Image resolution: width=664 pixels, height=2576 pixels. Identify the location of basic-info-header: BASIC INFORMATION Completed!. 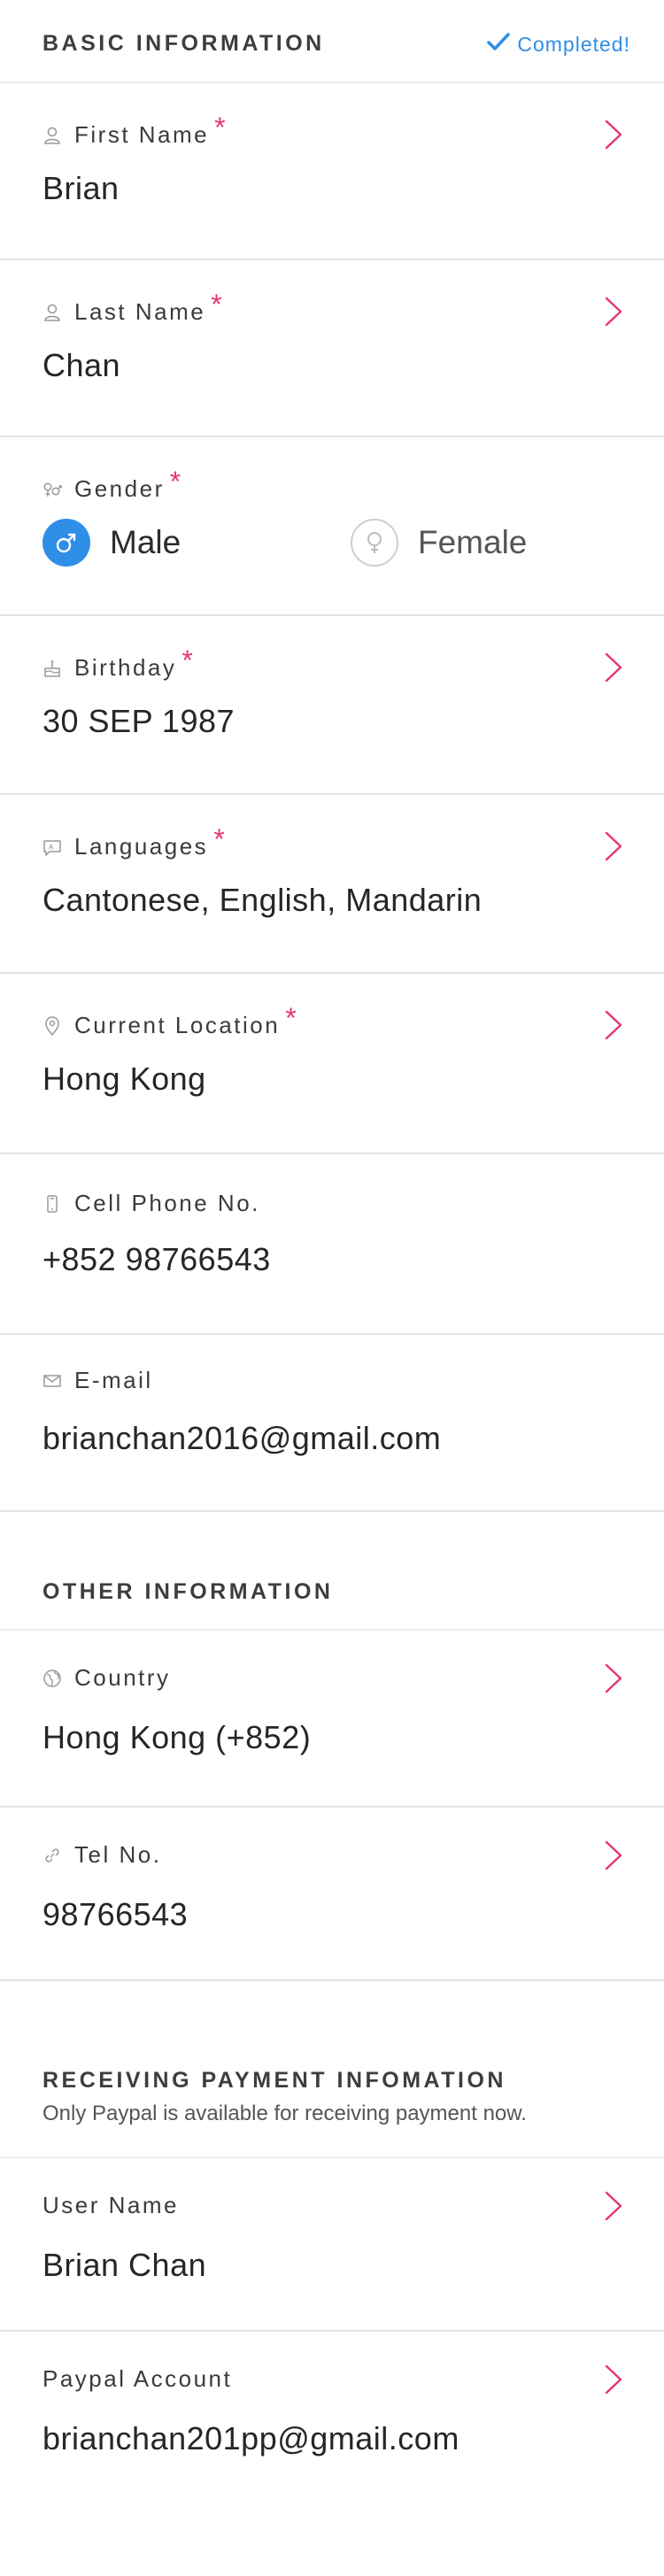
(332, 41).